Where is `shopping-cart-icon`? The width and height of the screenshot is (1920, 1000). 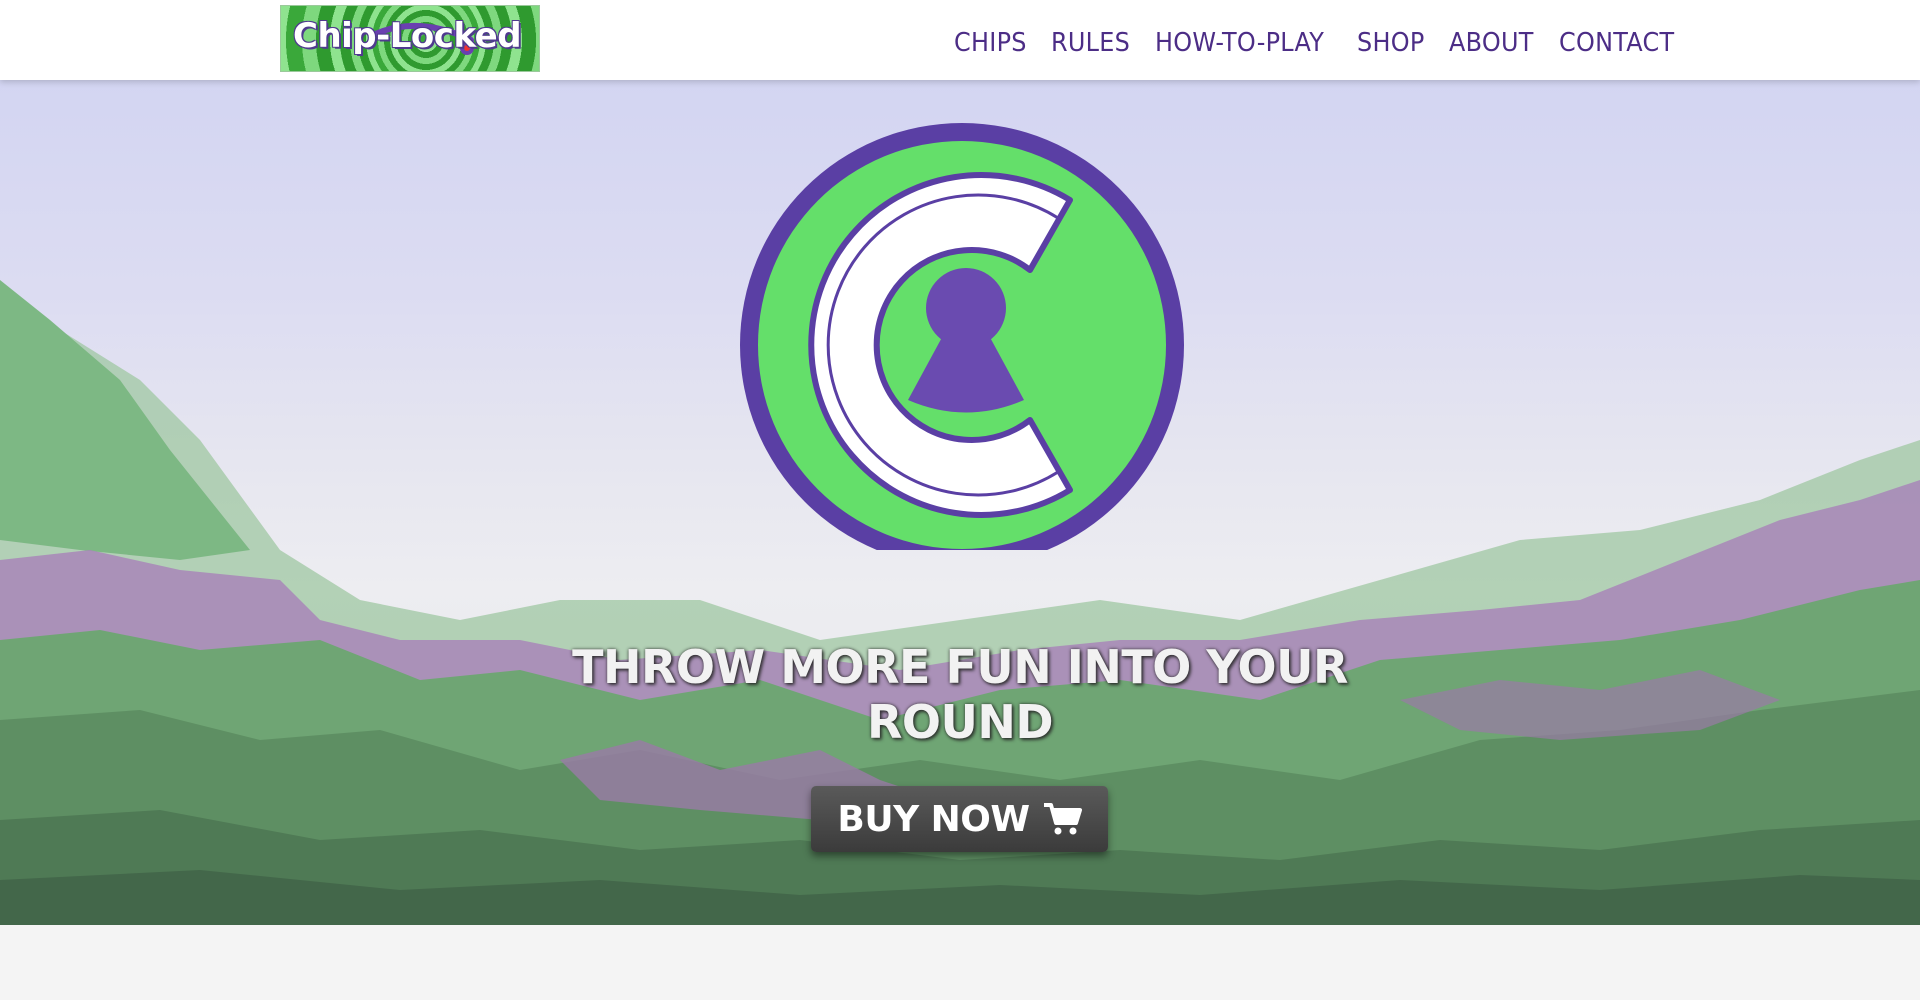
shopping-cart-icon is located at coordinates (1062, 819).